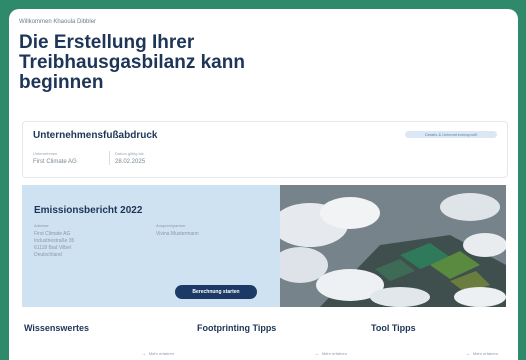 This screenshot has width=526, height=360. Describe the element at coordinates (275, 337) in the screenshot. I see `tip-card-footprinting: Footprinting Tipps → Mehr erfahren` at that location.